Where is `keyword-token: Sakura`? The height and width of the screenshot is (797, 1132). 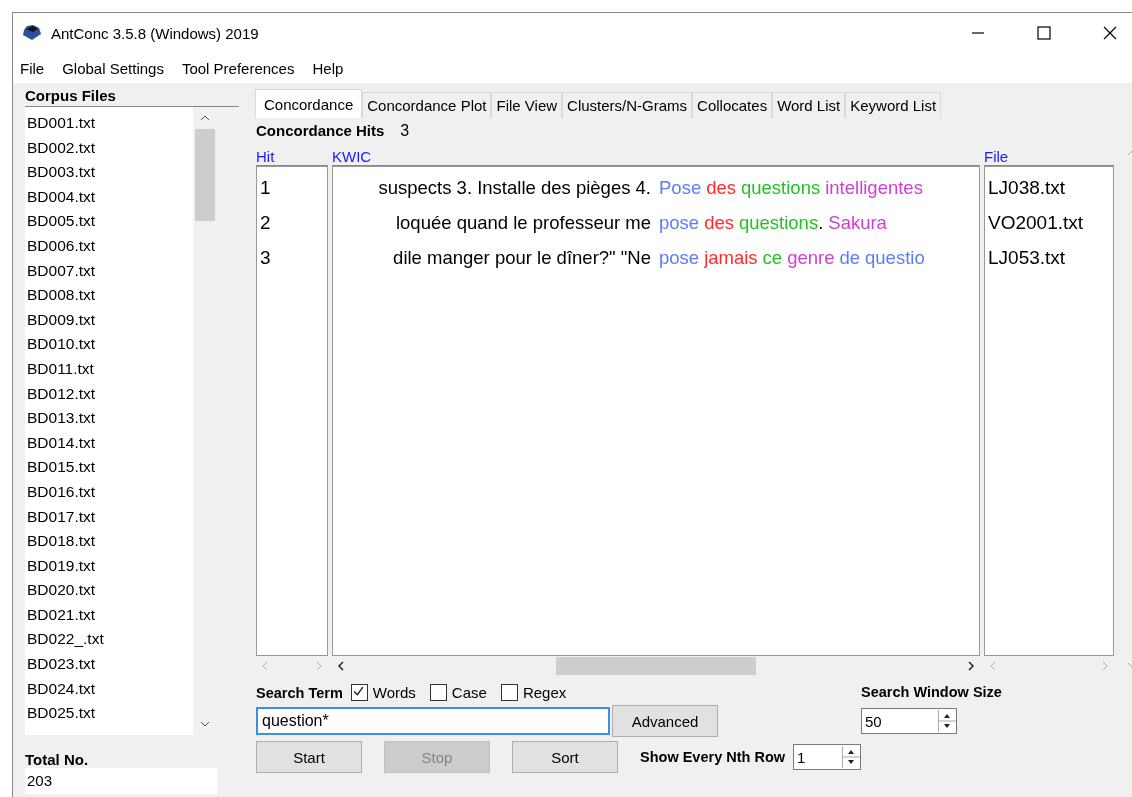 keyword-token: Sakura is located at coordinates (857, 223).